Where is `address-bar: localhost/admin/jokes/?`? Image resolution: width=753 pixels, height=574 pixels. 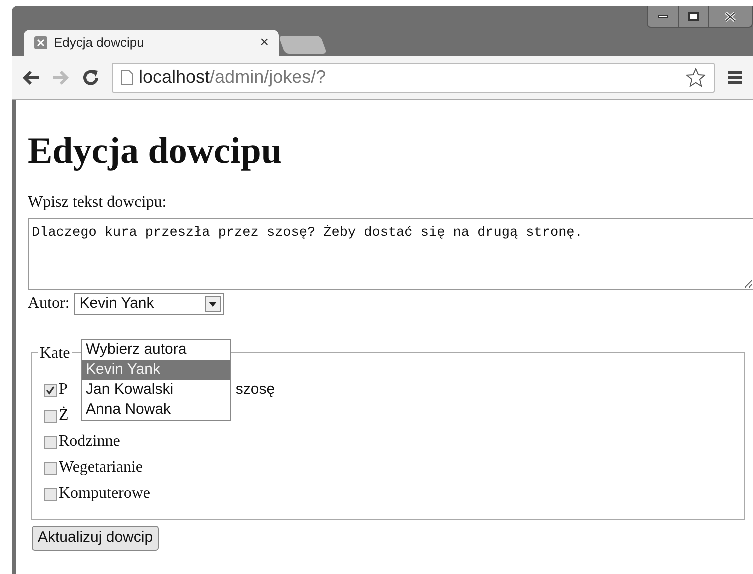 address-bar: localhost/admin/jokes/? is located at coordinates (413, 77).